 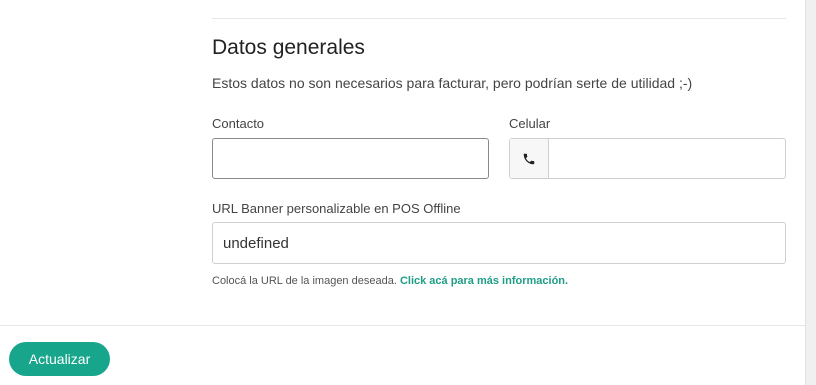 I want to click on banner-url-field, so click(x=499, y=243).